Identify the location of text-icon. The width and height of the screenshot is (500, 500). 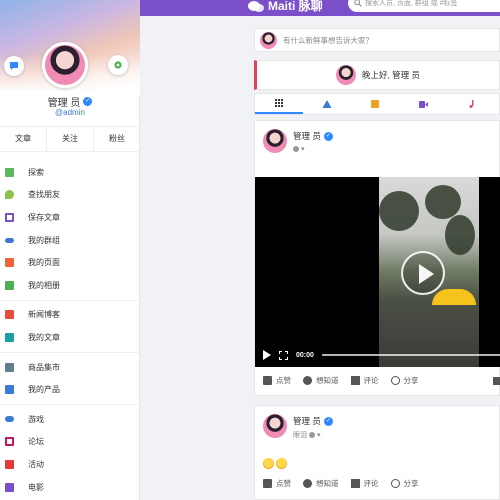
(327, 104).